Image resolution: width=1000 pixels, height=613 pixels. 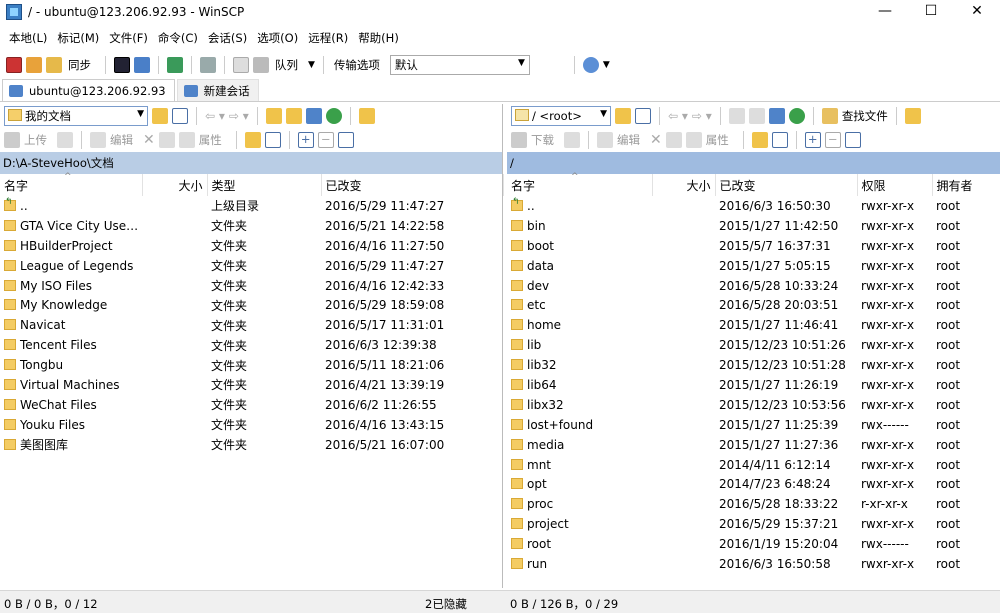 What do you see at coordinates (128, 38) in the screenshot?
I see `menu-file: 文件(F)` at bounding box center [128, 38].